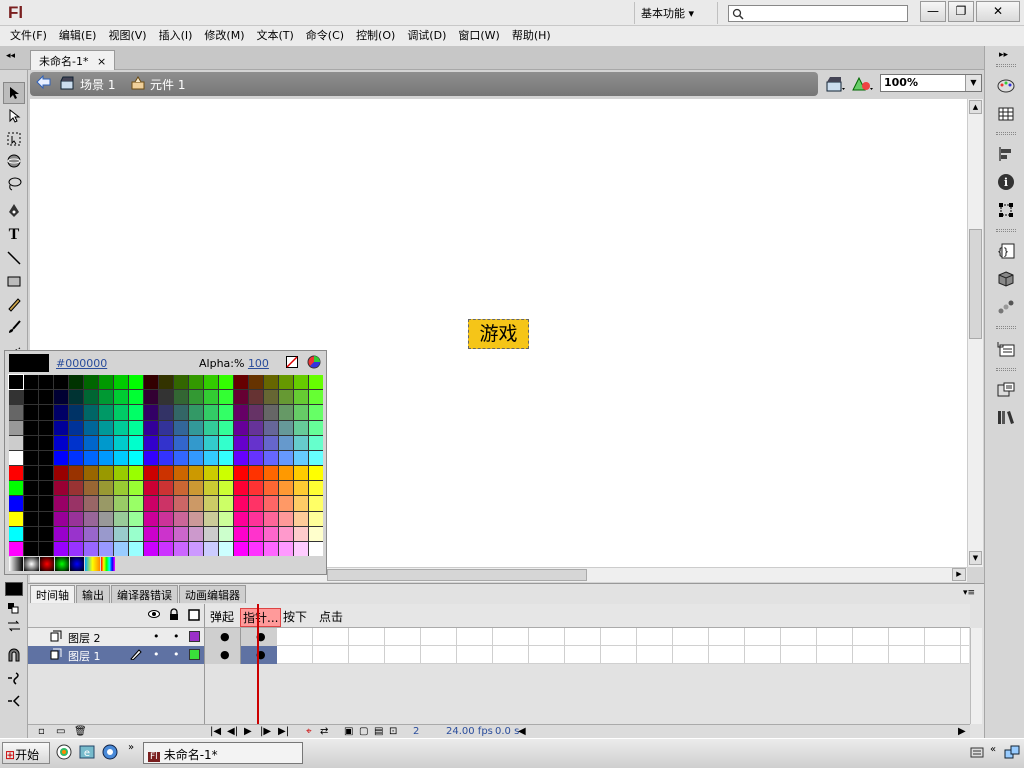 This screenshot has width=1024, height=768. What do you see at coordinates (1006, 307) in the screenshot?
I see `motion-presets-panel-icon` at bounding box center [1006, 307].